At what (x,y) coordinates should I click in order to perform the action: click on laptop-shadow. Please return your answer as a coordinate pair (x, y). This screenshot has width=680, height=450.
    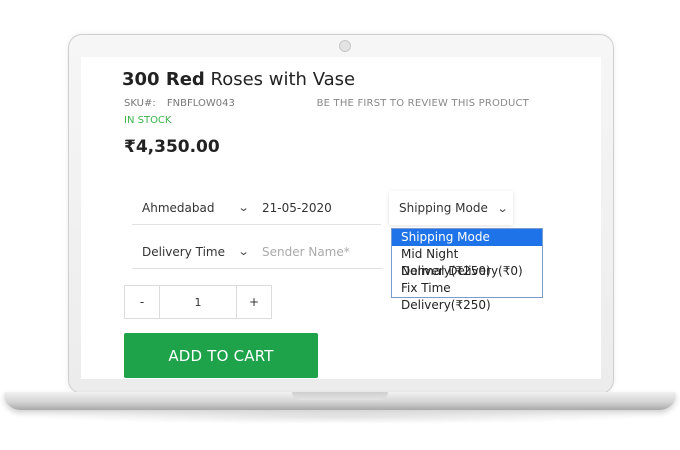
    Looking at the image, I should click on (340, 417).